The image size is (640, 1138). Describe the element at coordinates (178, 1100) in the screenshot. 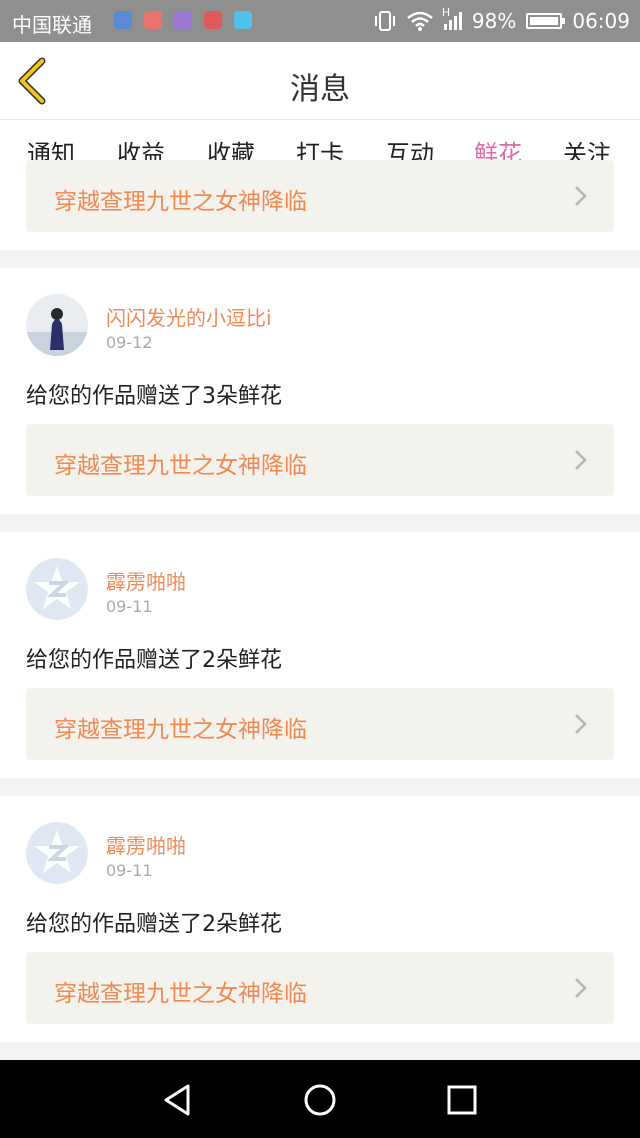

I see `nav-back-button` at that location.